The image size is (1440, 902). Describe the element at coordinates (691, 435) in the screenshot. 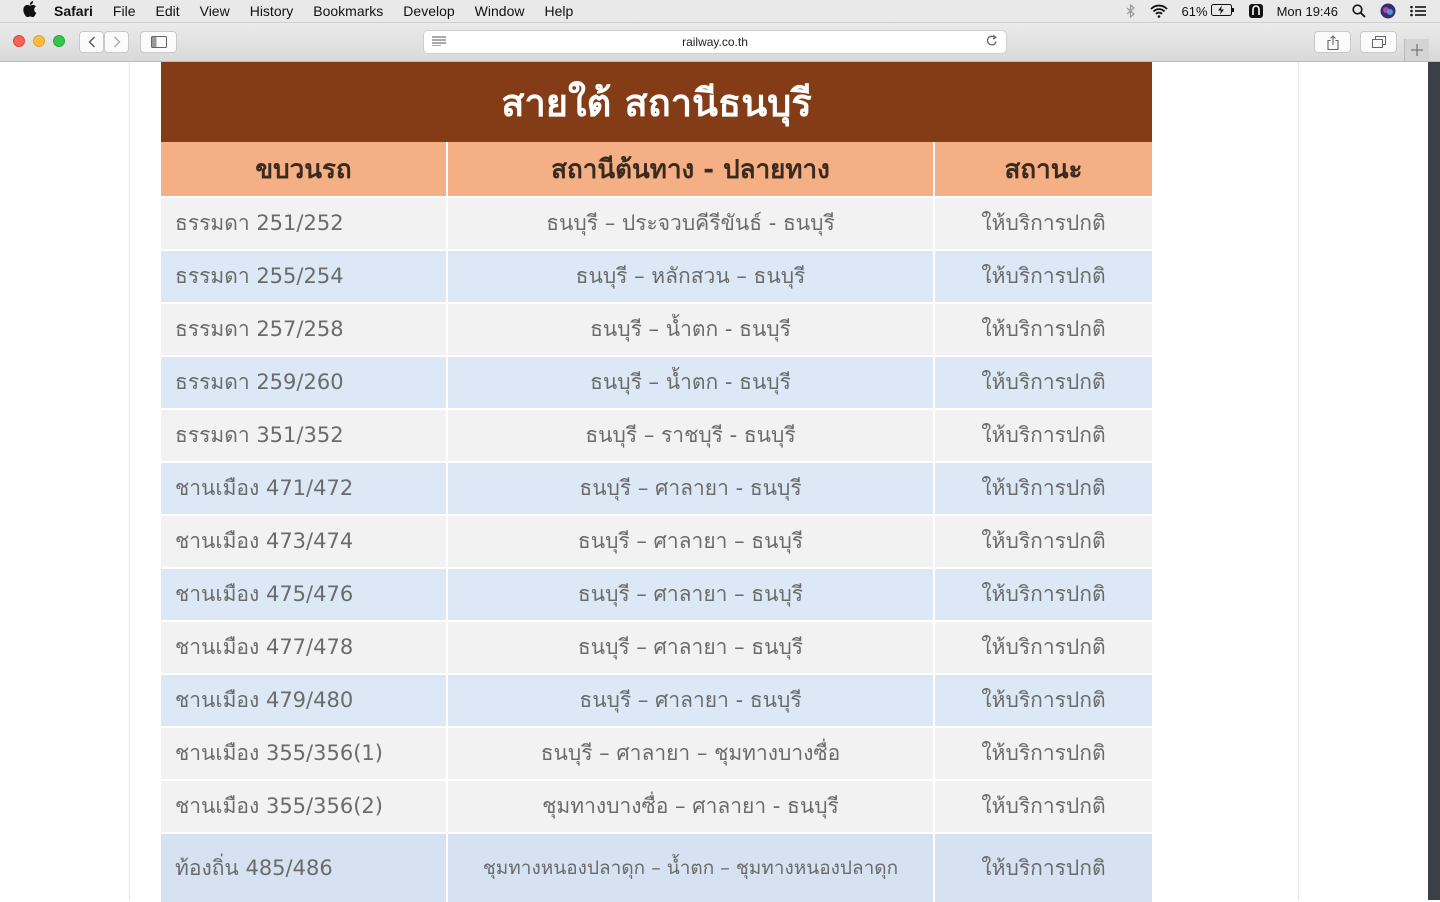

I see `route-cell: ธนบุรี – ราชบุรี - ธนบุรี` at that location.